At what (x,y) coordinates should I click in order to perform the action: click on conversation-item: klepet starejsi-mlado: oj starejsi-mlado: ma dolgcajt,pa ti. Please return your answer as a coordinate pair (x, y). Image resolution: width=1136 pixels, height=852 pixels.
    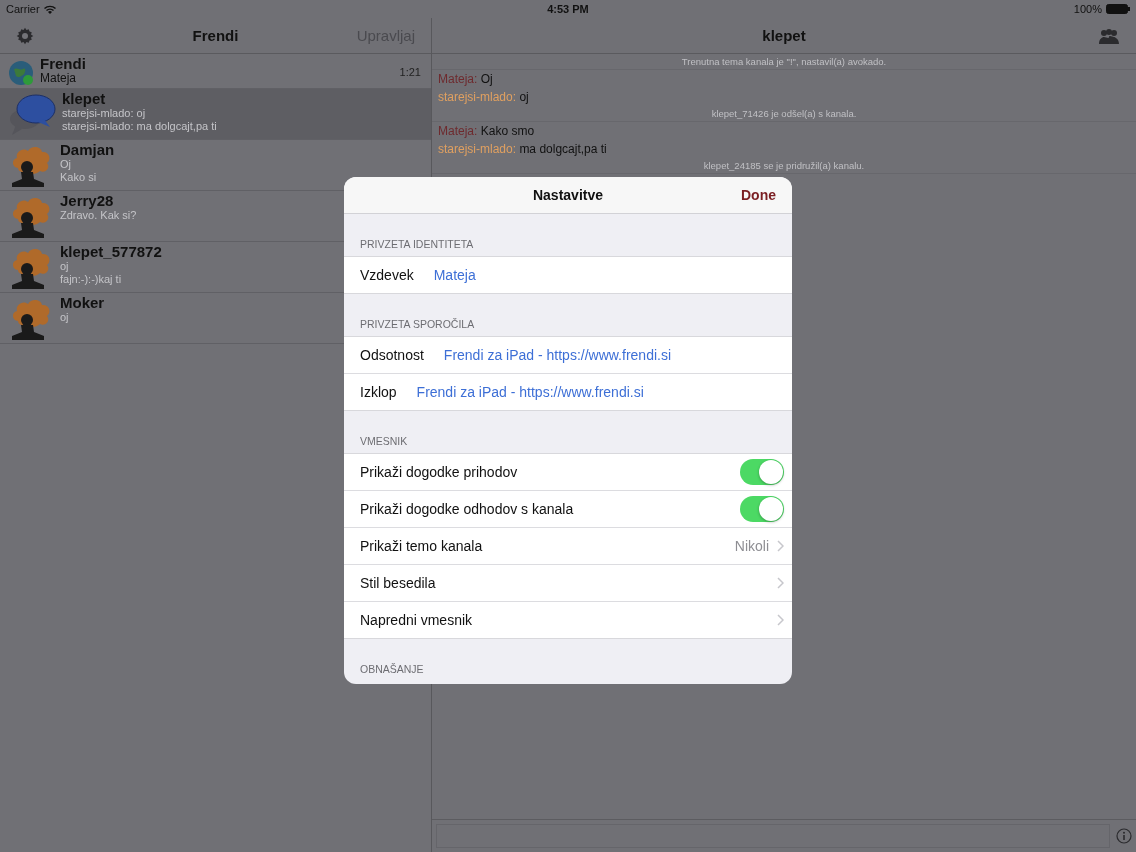
    Looking at the image, I should click on (215, 114).